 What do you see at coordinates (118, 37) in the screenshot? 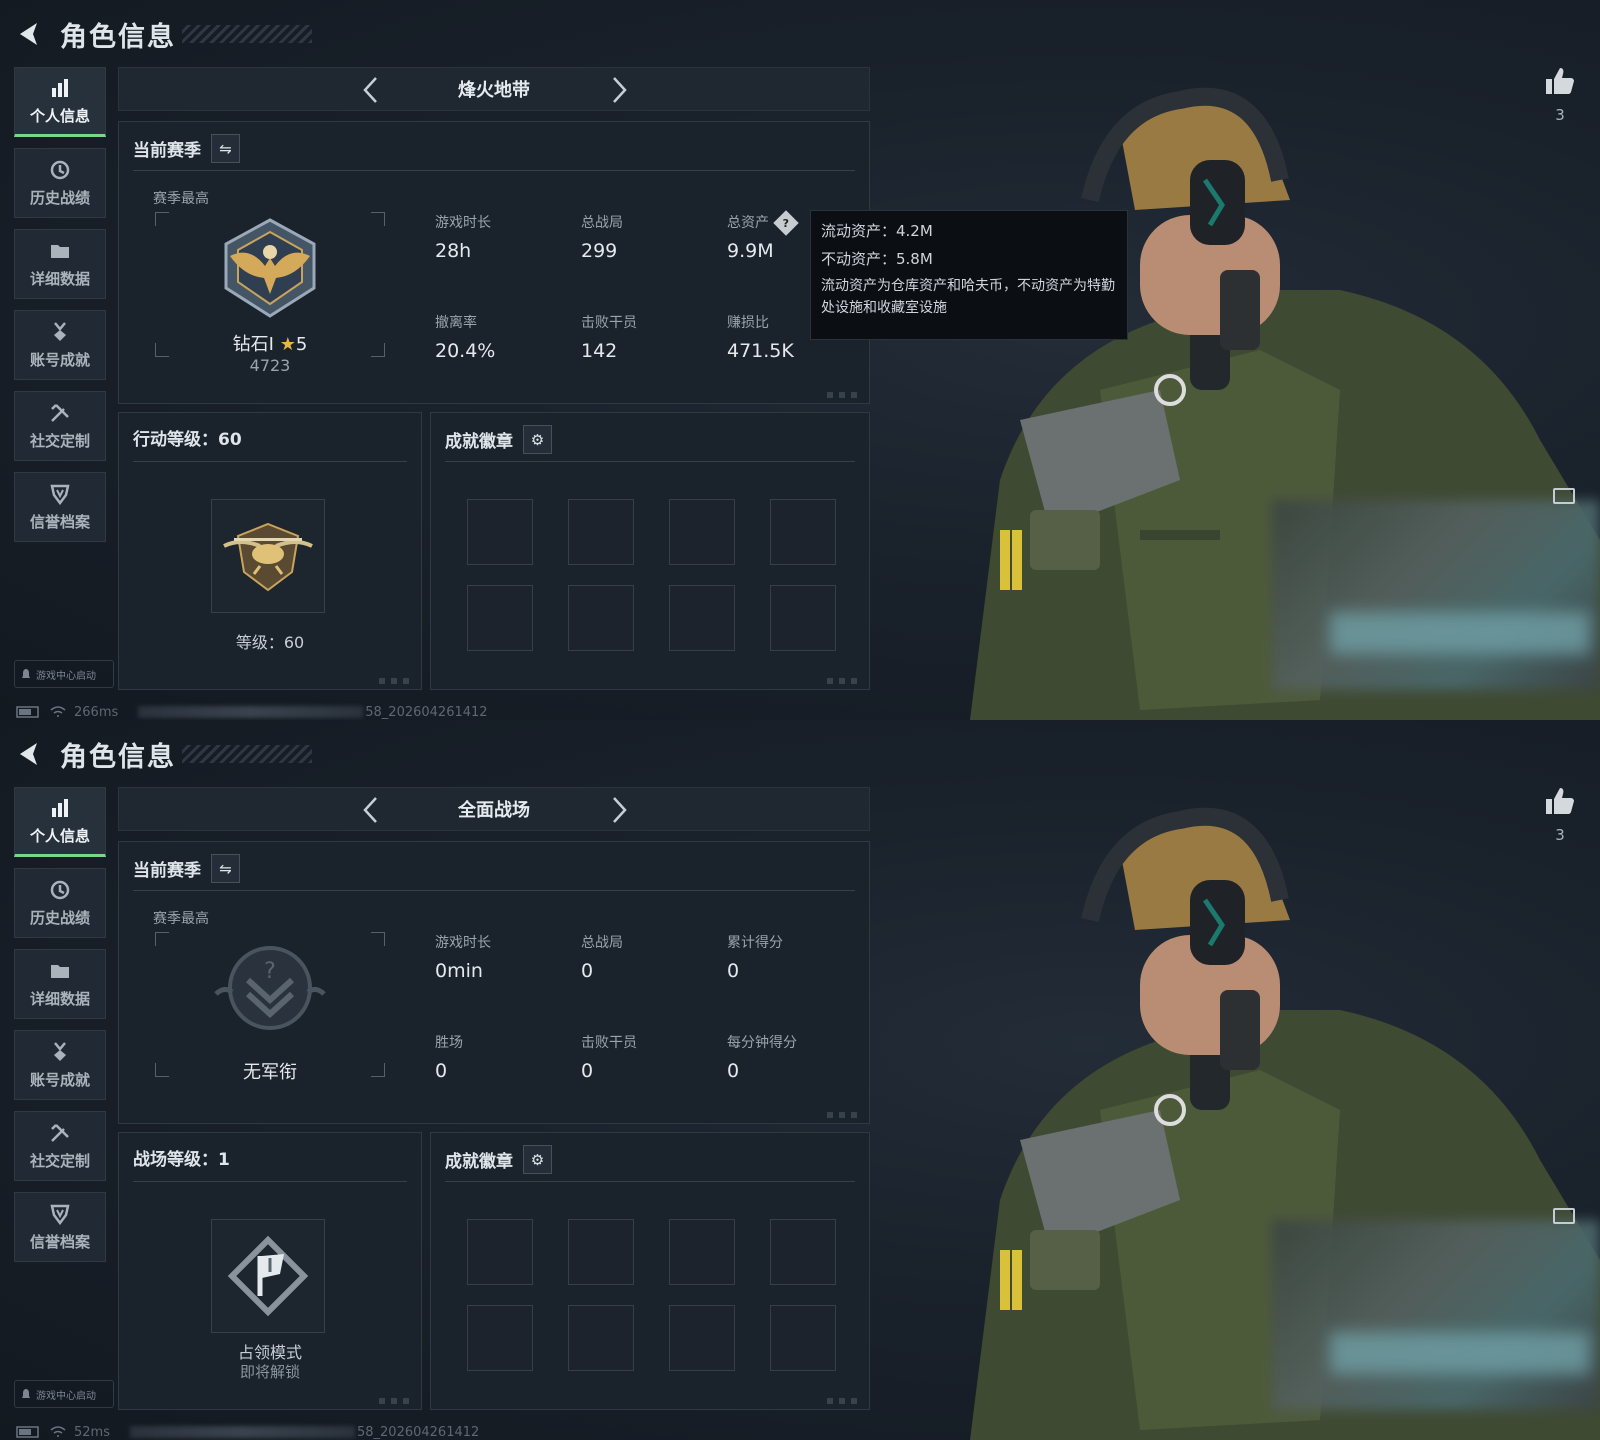
I see `page-title: 角色信息` at bounding box center [118, 37].